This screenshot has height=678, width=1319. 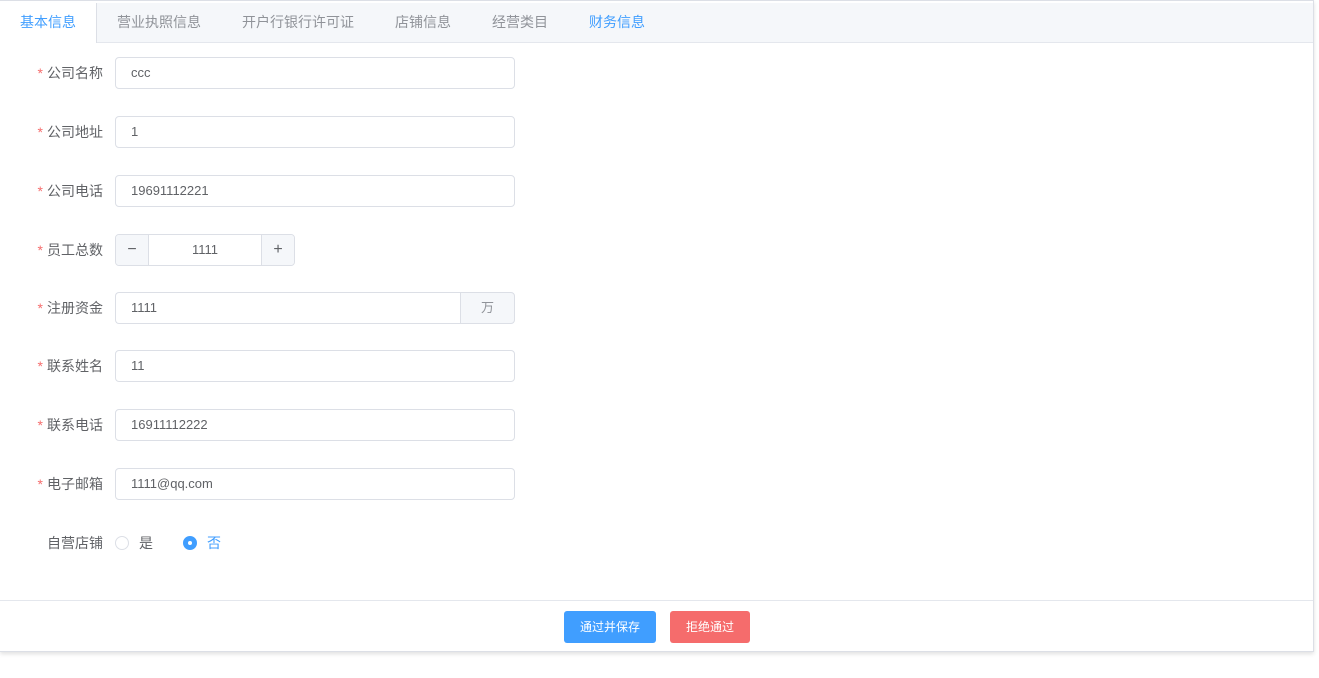 I want to click on radio-circle-icon, so click(x=122, y=543).